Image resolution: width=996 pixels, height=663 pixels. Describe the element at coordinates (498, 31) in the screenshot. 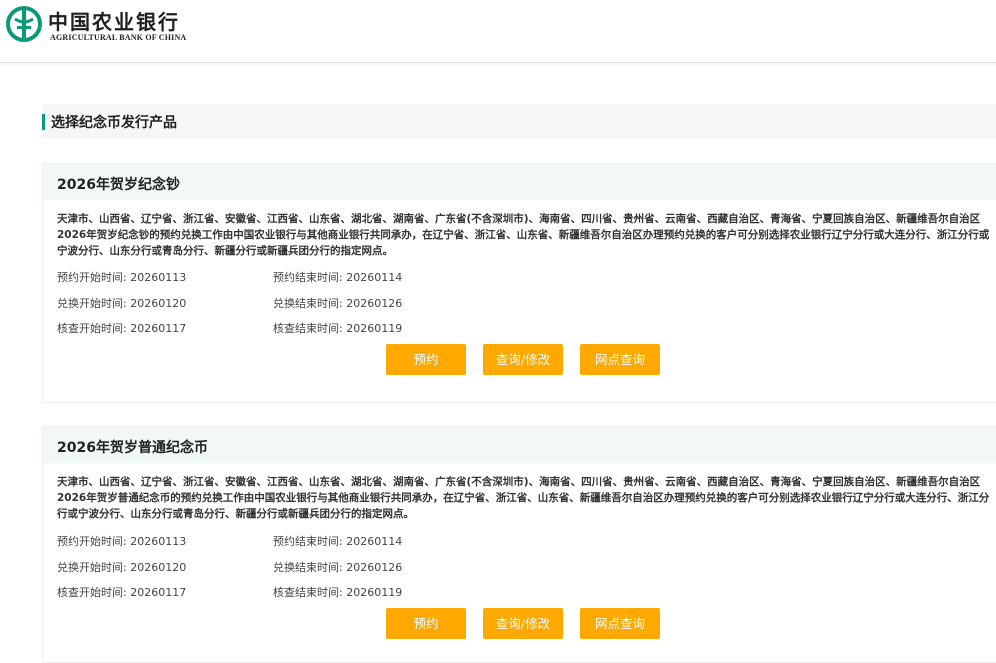

I see `site-header: 中国农业银行 AGRICULTURAL BANK OF CHINA` at that location.